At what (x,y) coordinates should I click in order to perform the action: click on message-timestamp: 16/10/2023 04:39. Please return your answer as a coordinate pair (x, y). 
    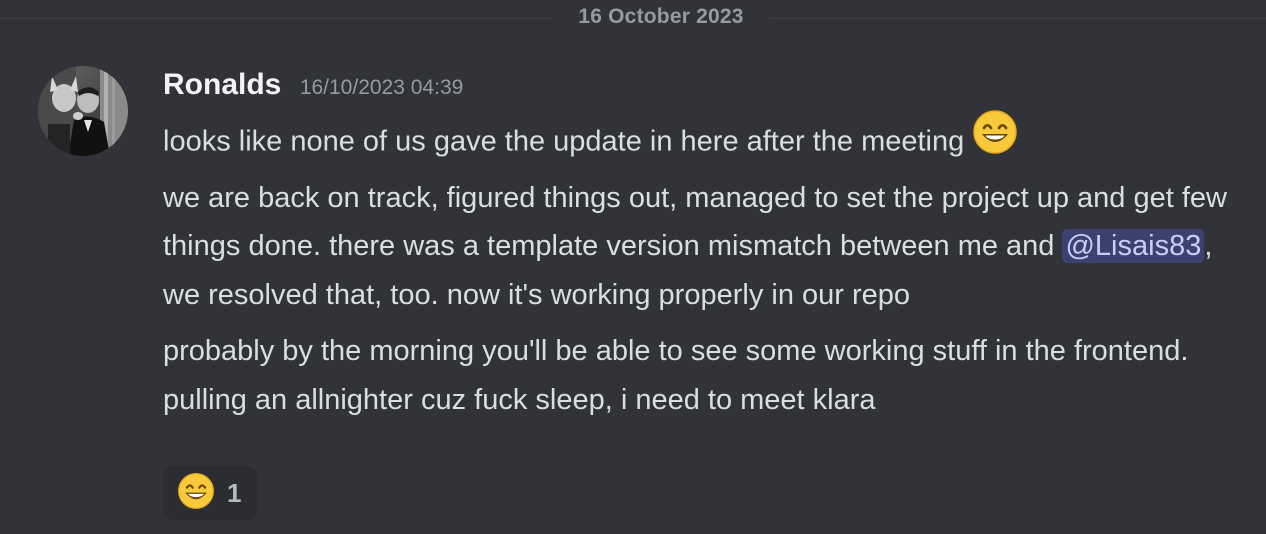
    Looking at the image, I should click on (381, 87).